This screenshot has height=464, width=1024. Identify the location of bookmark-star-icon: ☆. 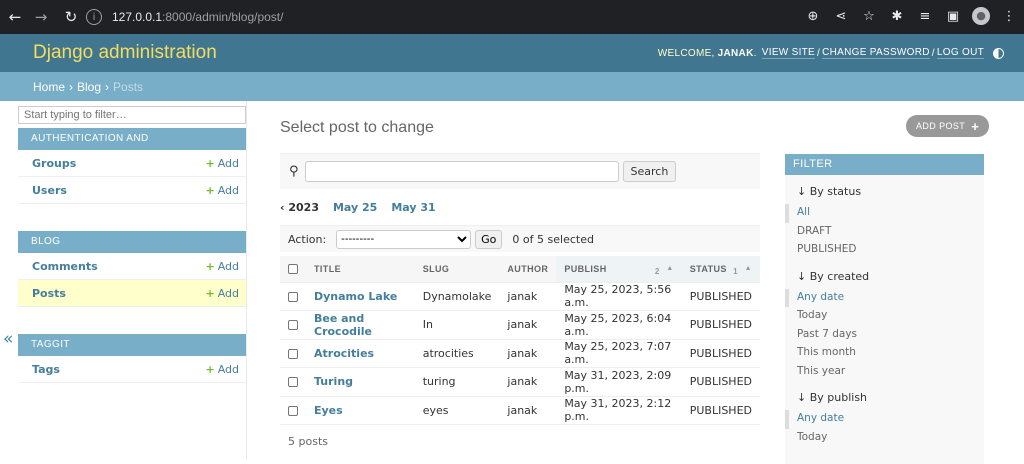
(869, 16).